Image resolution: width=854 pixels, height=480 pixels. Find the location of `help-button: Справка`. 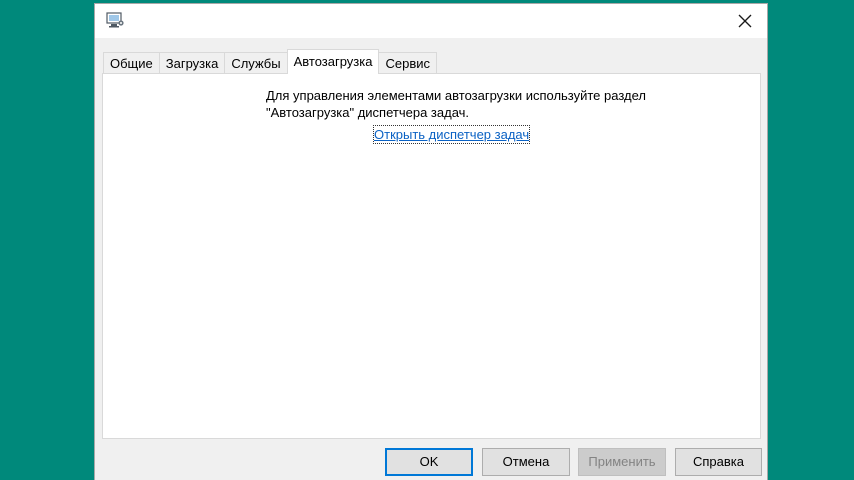

help-button: Справка is located at coordinates (718, 462).